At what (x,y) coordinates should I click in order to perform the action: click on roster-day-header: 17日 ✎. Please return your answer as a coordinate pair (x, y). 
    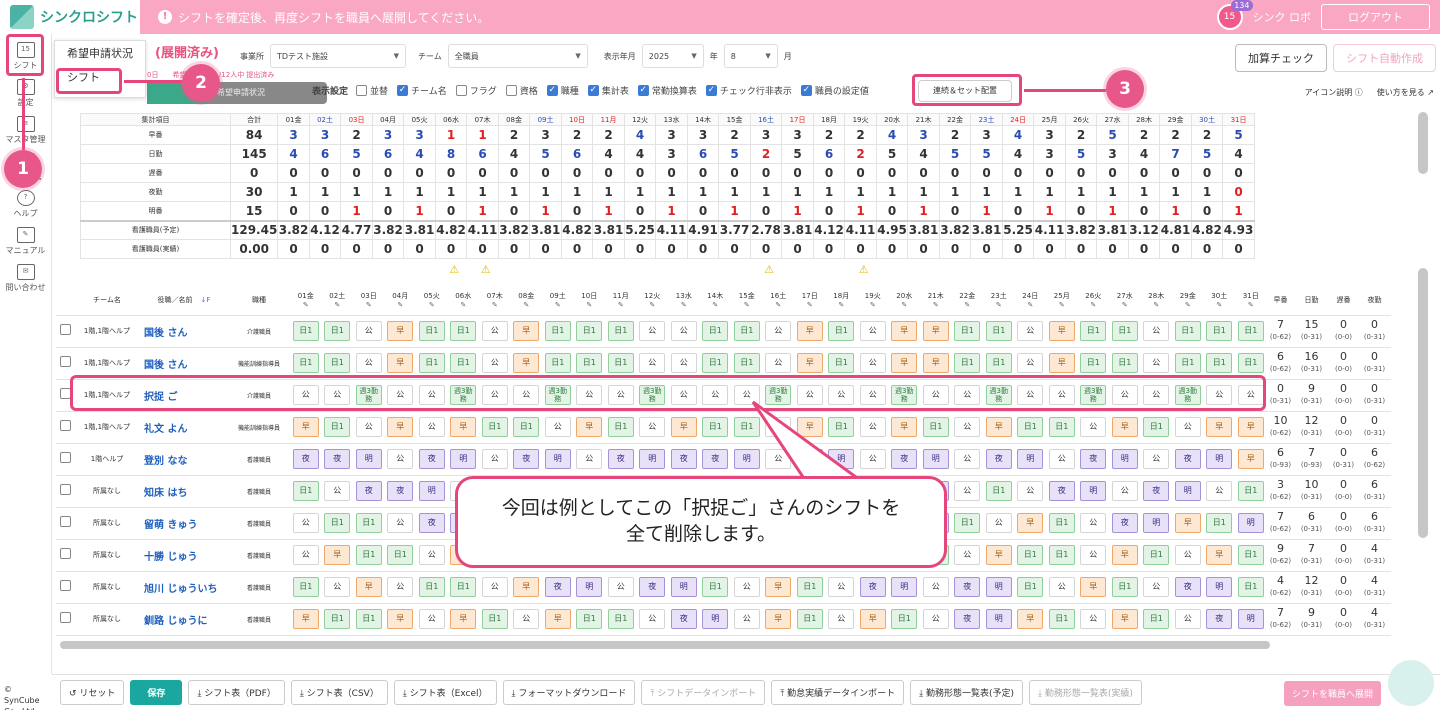
    Looking at the image, I should click on (810, 300).